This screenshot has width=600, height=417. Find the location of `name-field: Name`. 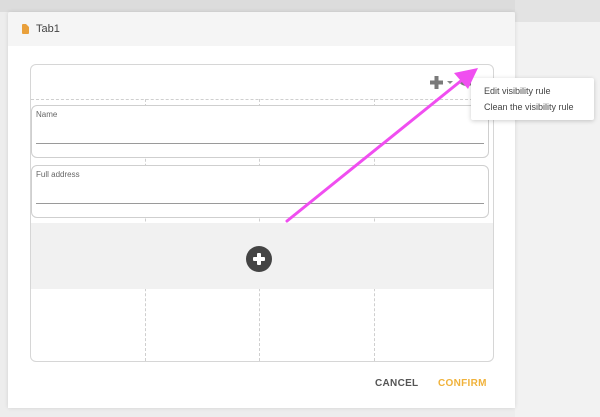

name-field: Name is located at coordinates (260, 131).